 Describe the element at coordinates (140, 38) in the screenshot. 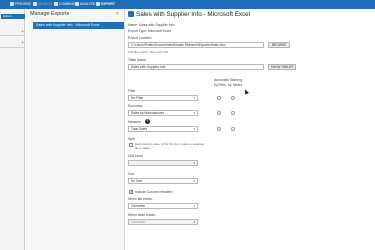

I see `export-location-label: Export Location` at that location.